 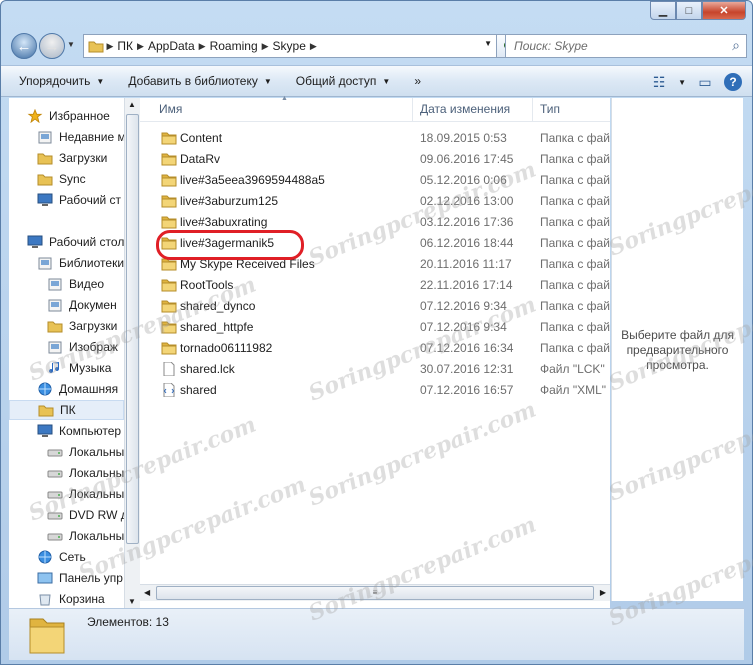 I want to click on sidebar-item: Музыка, so click(x=79, y=368).